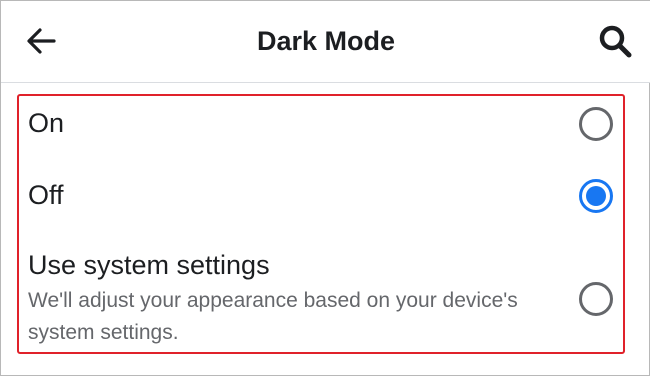  I want to click on radio-on, so click(596, 124).